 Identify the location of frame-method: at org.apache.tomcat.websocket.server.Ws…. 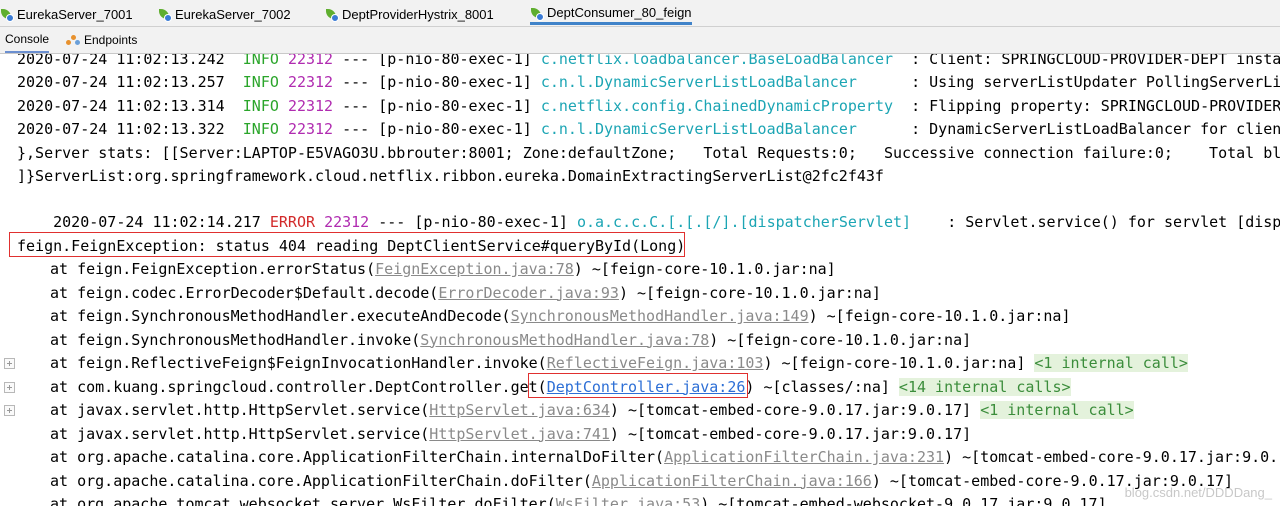
(303, 500).